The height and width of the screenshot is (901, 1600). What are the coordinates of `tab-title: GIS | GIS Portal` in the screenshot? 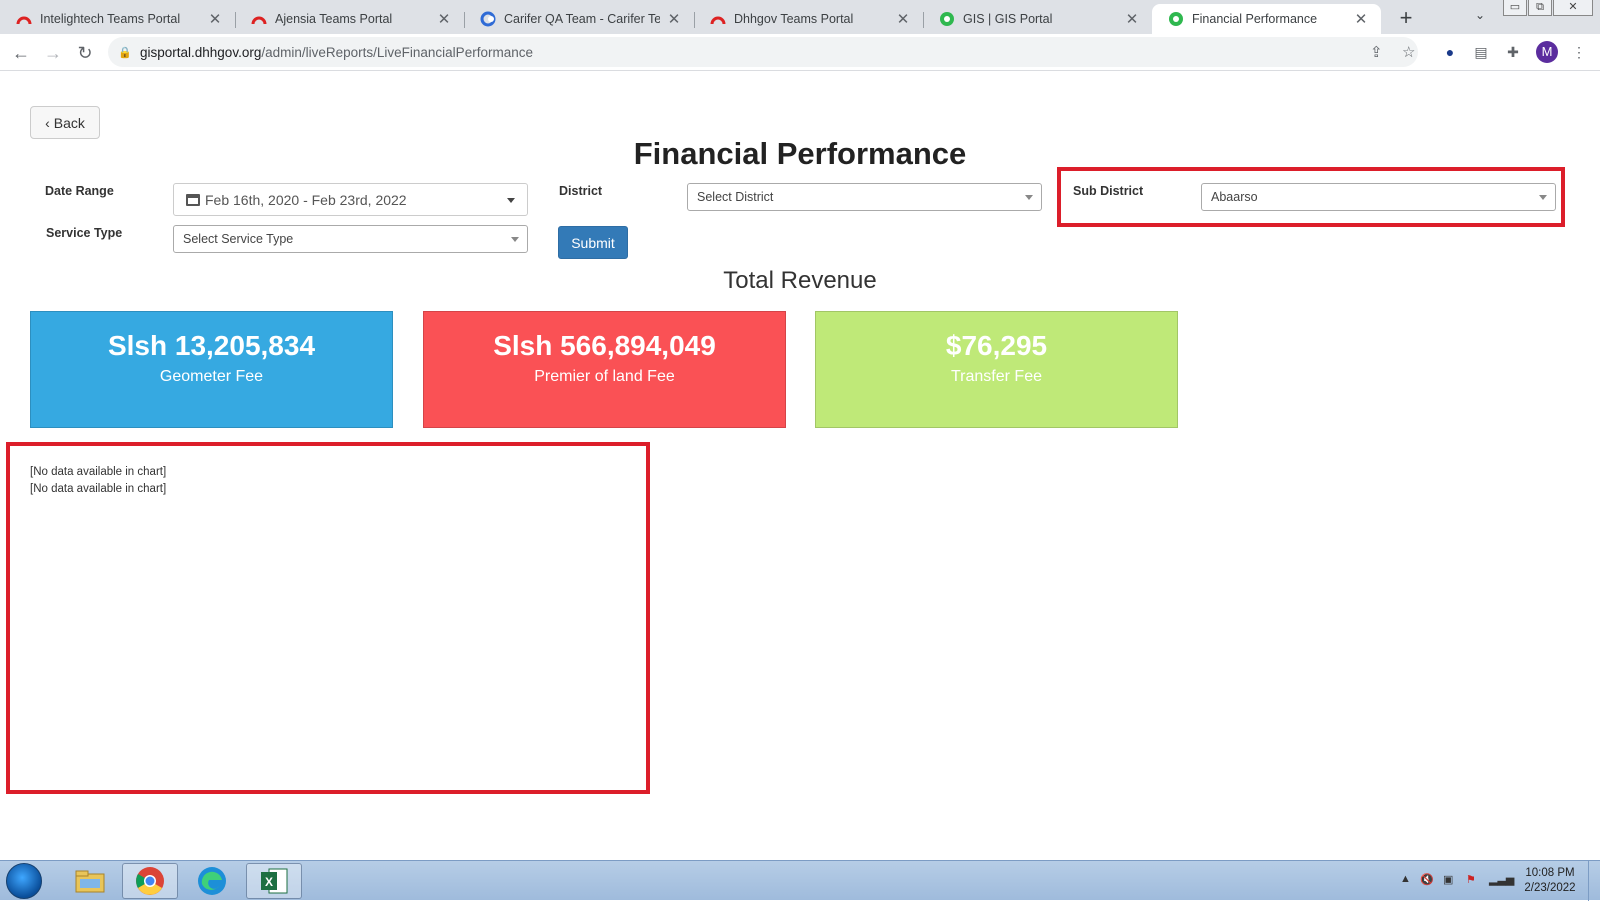 It's located at (1008, 19).